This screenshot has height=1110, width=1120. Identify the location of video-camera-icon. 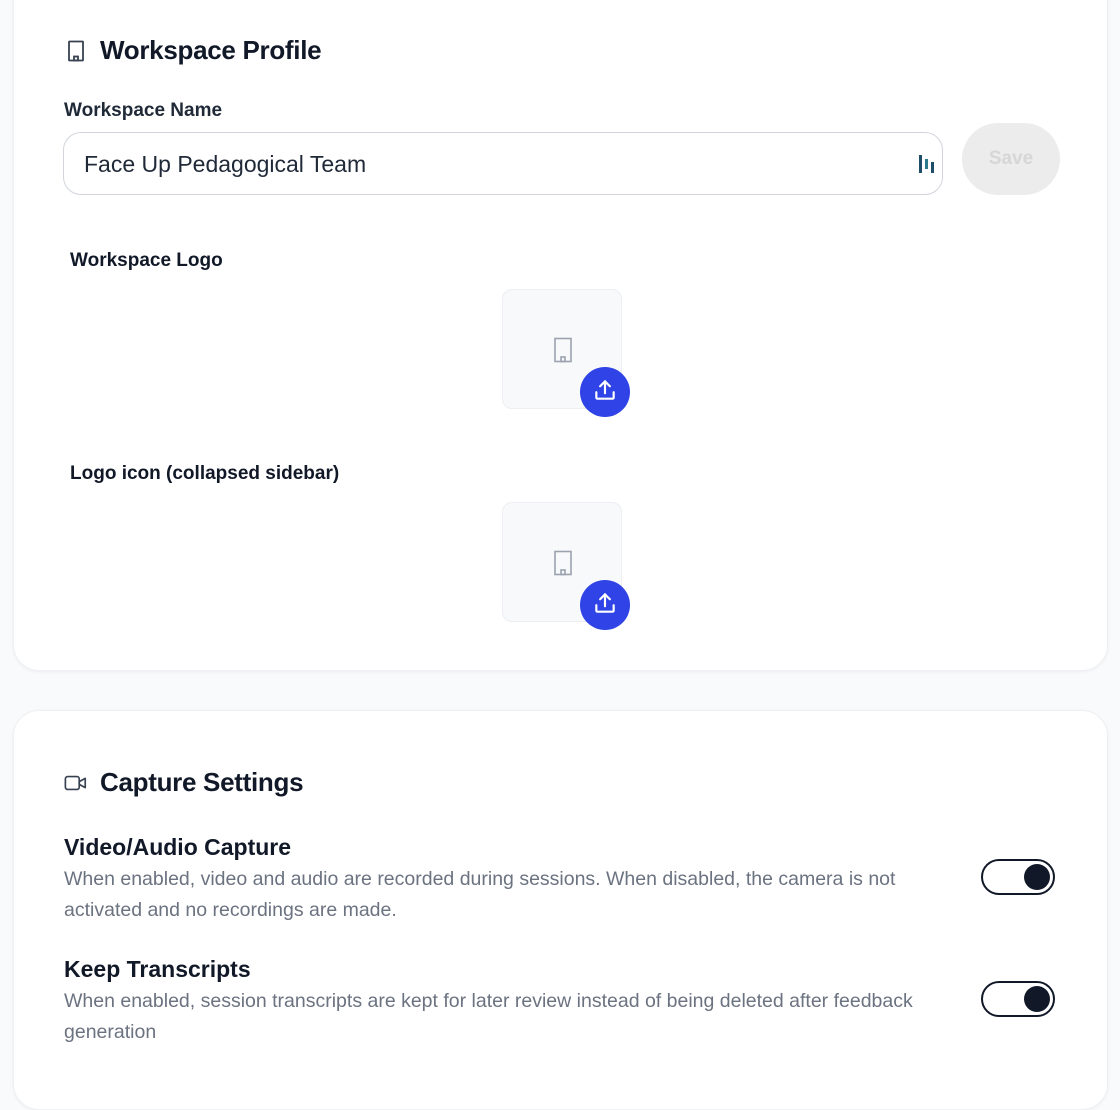
(76, 783).